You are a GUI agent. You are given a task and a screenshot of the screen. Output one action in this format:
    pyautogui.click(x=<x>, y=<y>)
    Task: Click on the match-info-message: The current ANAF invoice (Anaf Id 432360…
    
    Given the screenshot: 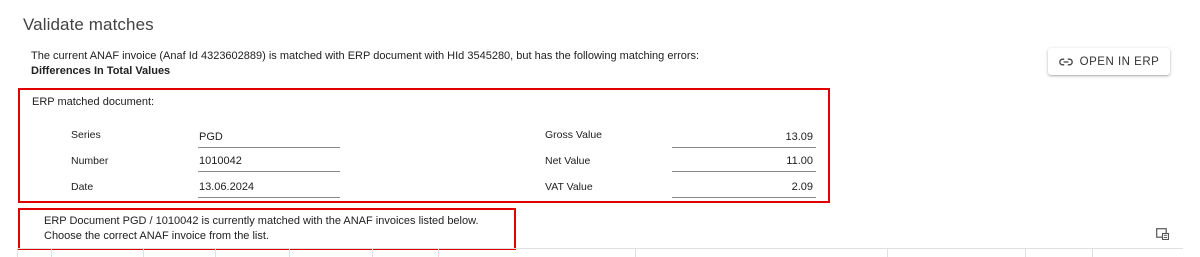 What is the action you would take?
    pyautogui.click(x=365, y=56)
    